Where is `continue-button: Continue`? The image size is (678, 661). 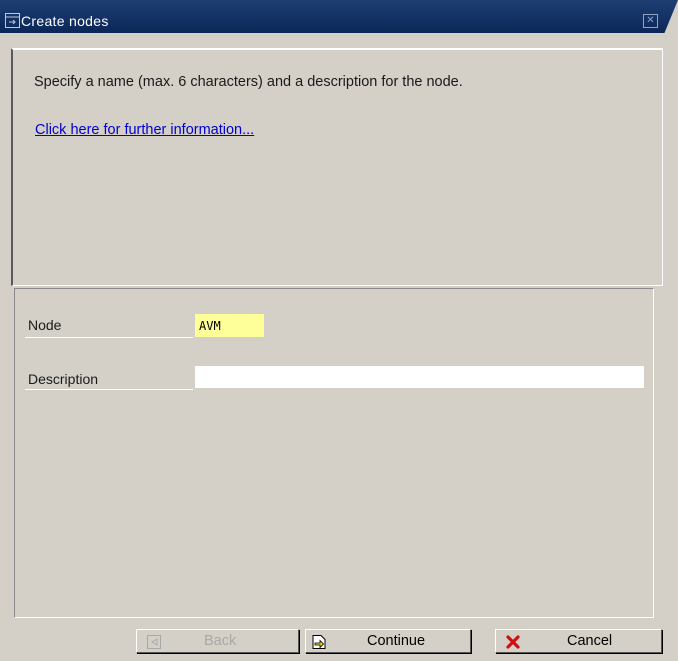 continue-button: Continue is located at coordinates (388, 641).